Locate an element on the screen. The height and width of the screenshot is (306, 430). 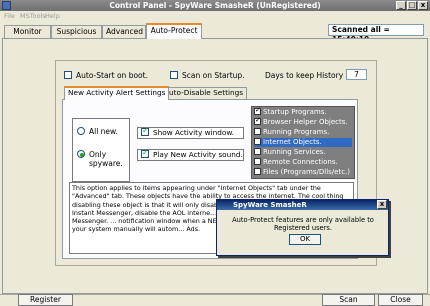
close-window-button: x is located at coordinates (423, 5).